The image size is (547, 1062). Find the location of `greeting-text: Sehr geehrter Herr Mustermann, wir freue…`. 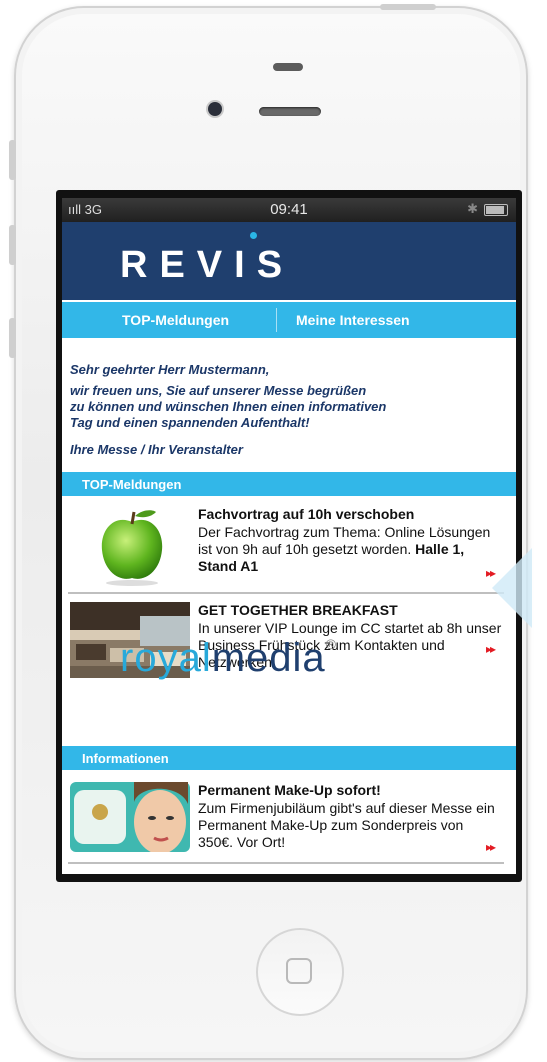

greeting-text: Sehr geehrter Herr Mustermann, wir freue… is located at coordinates (290, 396).